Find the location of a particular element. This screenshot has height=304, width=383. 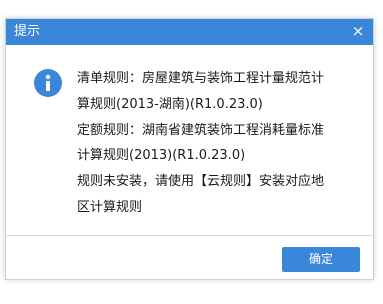

message-line: 计算规则(2013)(R1.0.23.0) is located at coordinates (161, 156).